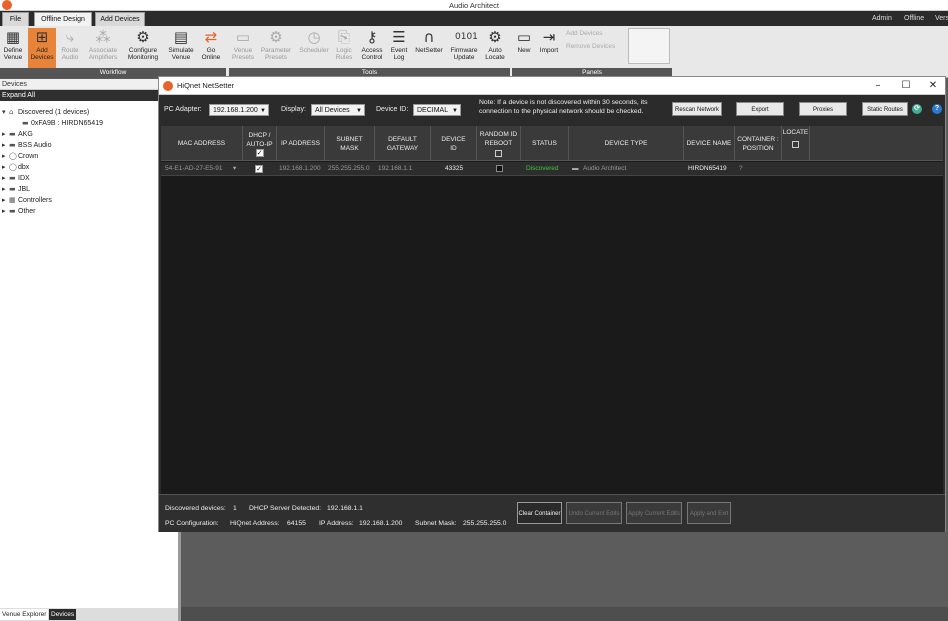 Image resolution: width=948 pixels, height=621 pixels. I want to click on simulate-venue-button: ▤ Simulate Venue, so click(181, 48).